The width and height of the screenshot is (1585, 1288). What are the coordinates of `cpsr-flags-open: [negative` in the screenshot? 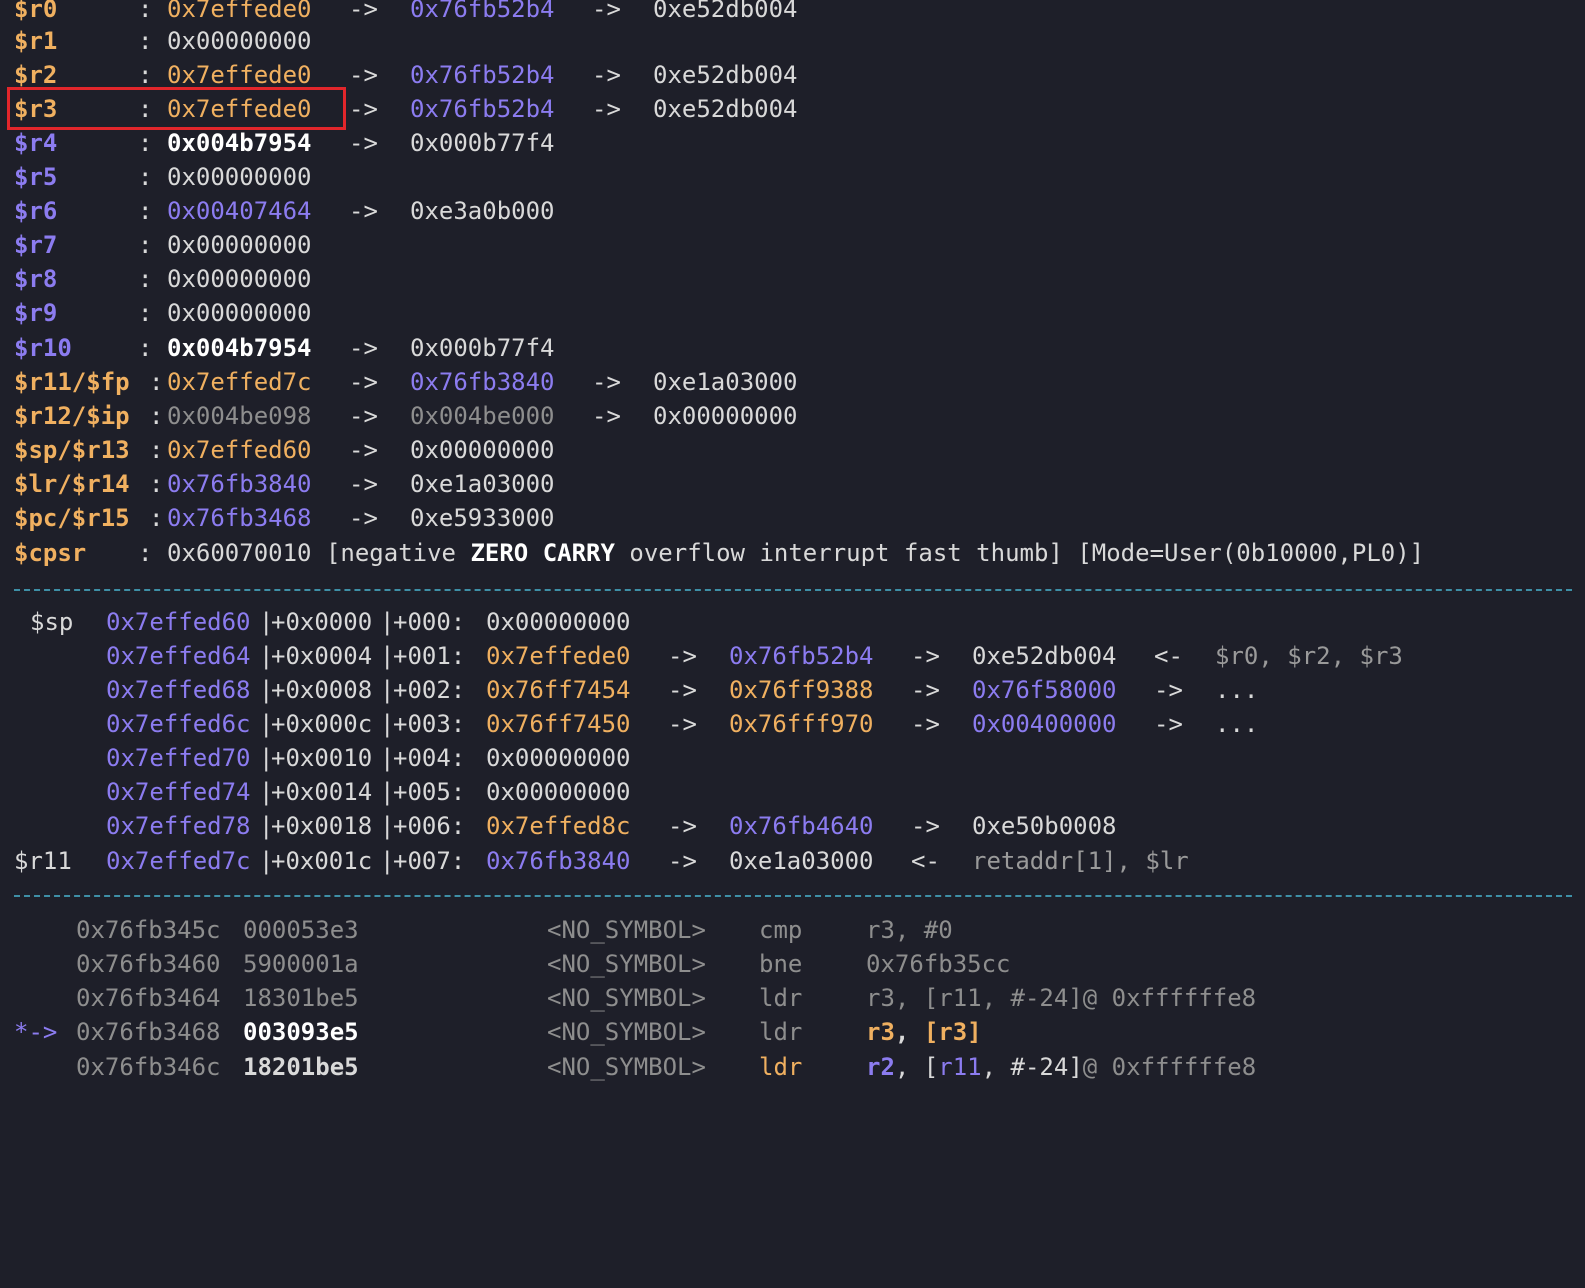 It's located at (398, 553).